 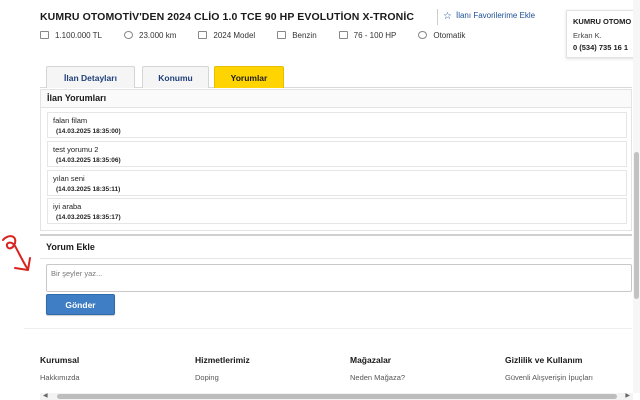 I want to click on comment-text: falan filam, so click(x=70, y=120).